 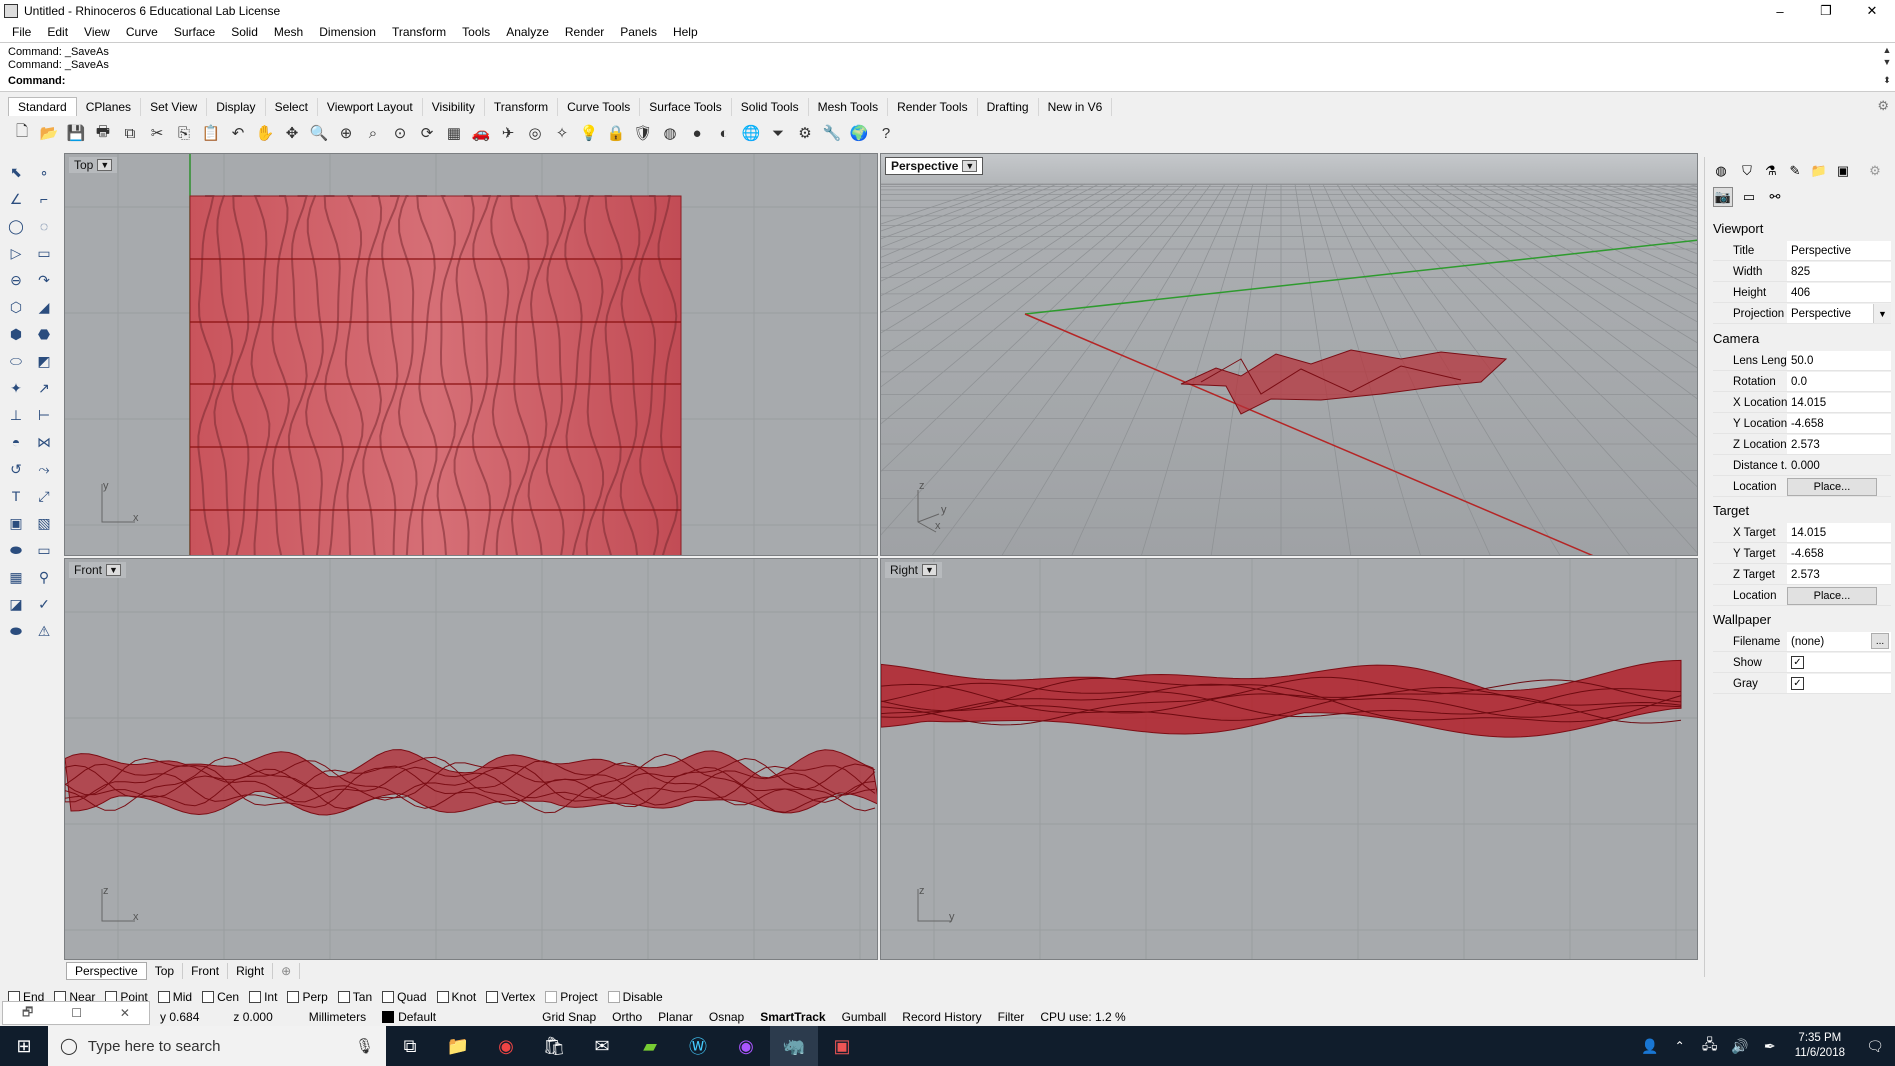 I want to click on network-icon: 🖧, so click(x=1710, y=1046).